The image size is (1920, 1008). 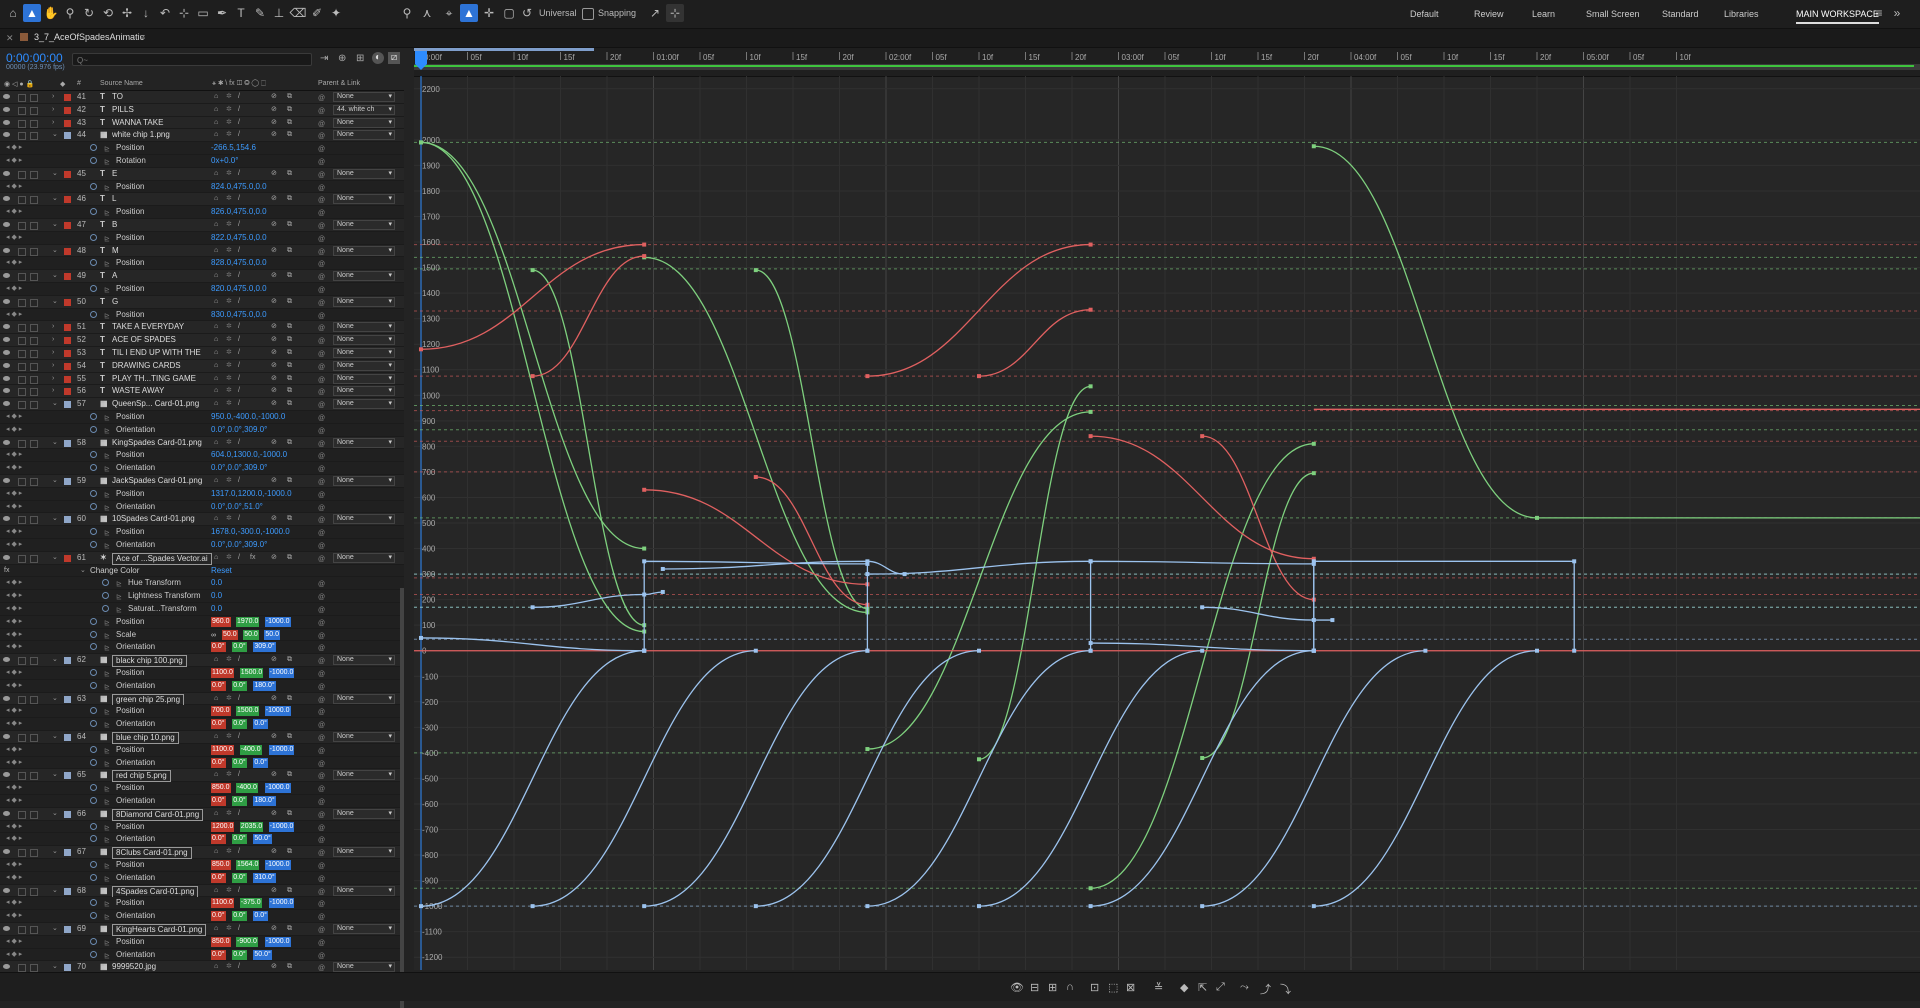 What do you see at coordinates (145, 738) in the screenshot?
I see `layer-name: blue chip 10.png` at bounding box center [145, 738].